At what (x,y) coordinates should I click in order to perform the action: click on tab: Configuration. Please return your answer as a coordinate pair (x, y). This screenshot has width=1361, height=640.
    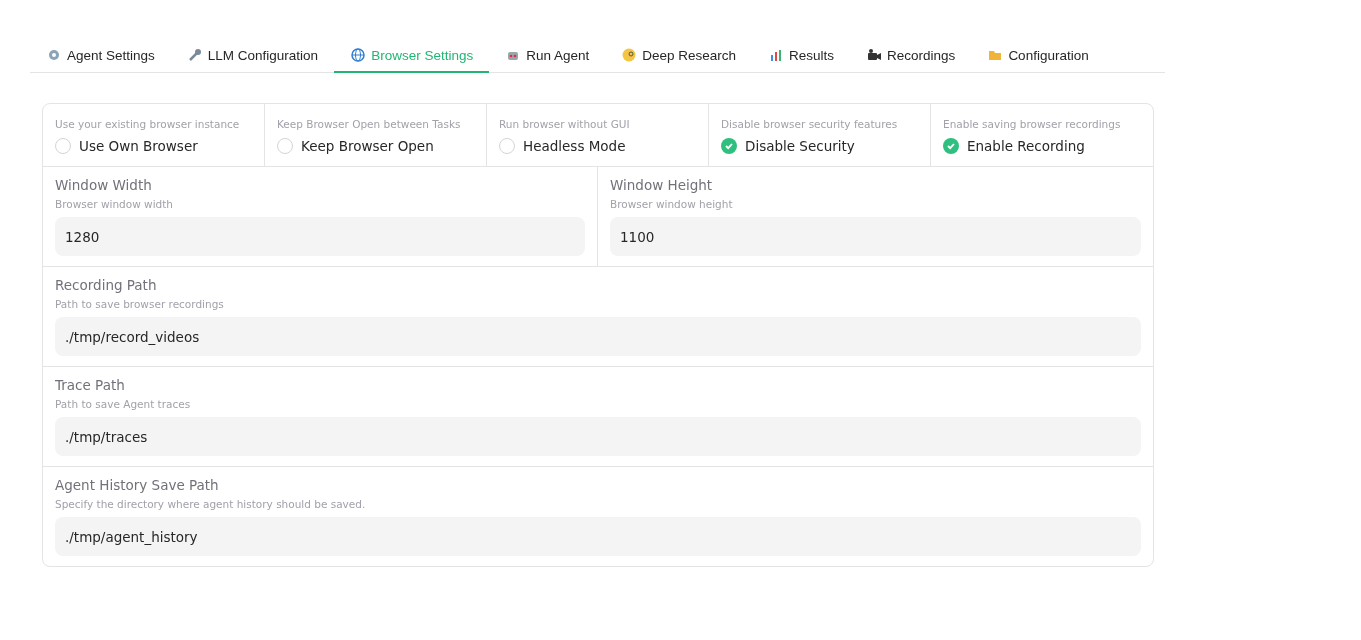
    Looking at the image, I should click on (1038, 56).